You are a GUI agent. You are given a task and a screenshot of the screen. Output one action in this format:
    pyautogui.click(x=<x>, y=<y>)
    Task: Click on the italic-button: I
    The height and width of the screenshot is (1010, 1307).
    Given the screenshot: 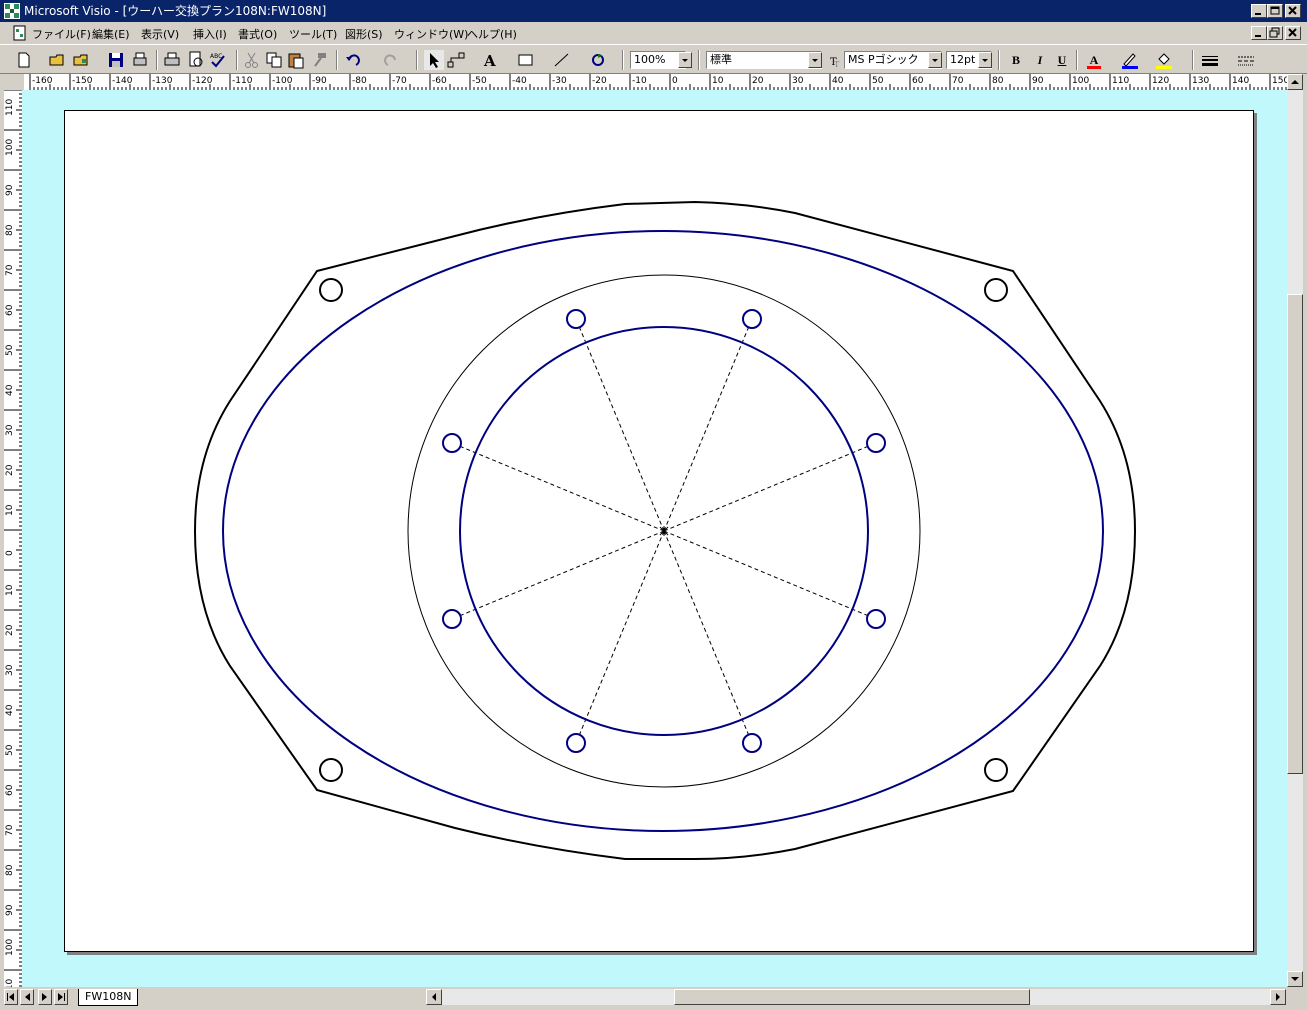 What is the action you would take?
    pyautogui.click(x=1040, y=60)
    